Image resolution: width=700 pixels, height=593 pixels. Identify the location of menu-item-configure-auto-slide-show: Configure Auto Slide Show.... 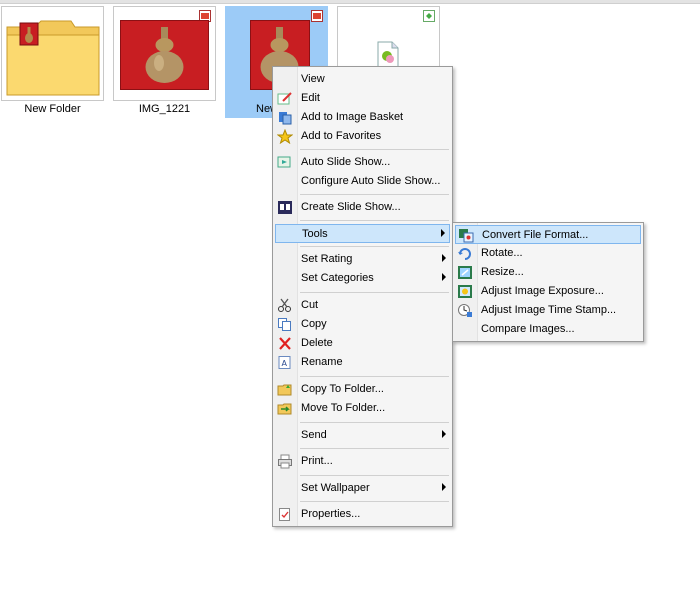
(362, 181).